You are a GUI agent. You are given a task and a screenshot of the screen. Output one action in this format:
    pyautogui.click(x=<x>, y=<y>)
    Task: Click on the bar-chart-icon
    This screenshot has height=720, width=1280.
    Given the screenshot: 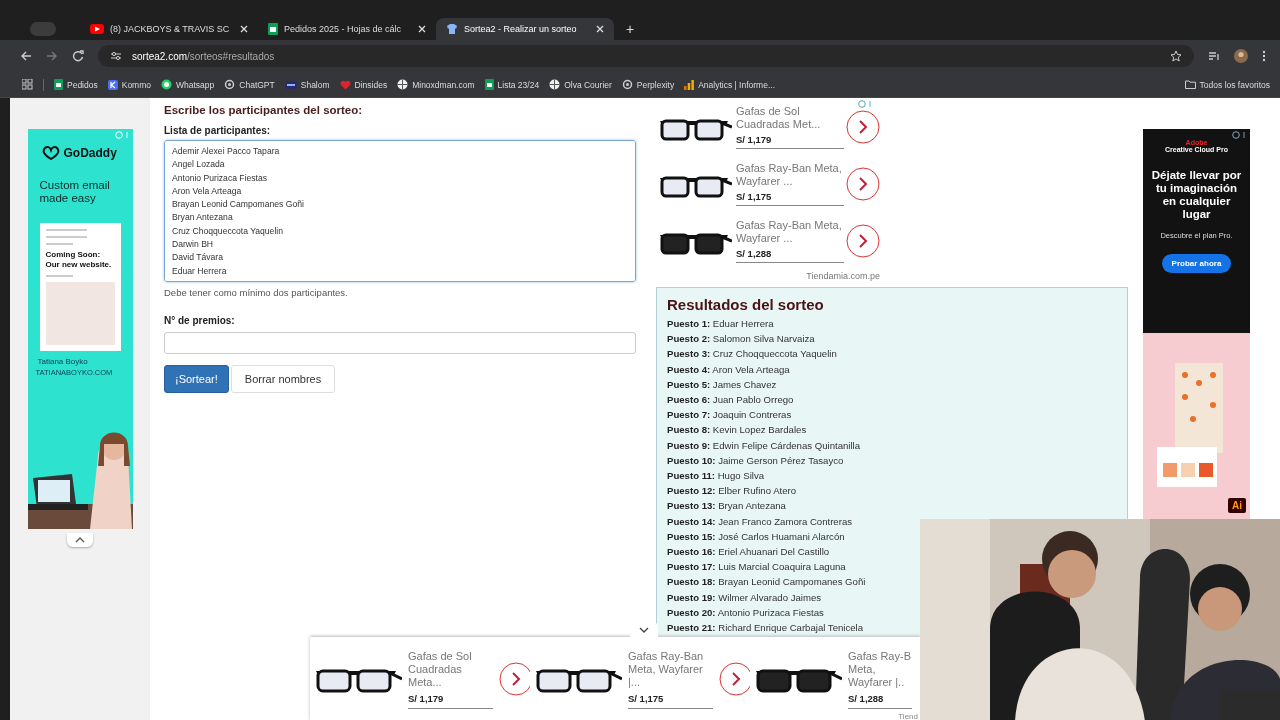 What is the action you would take?
    pyautogui.click(x=689, y=84)
    